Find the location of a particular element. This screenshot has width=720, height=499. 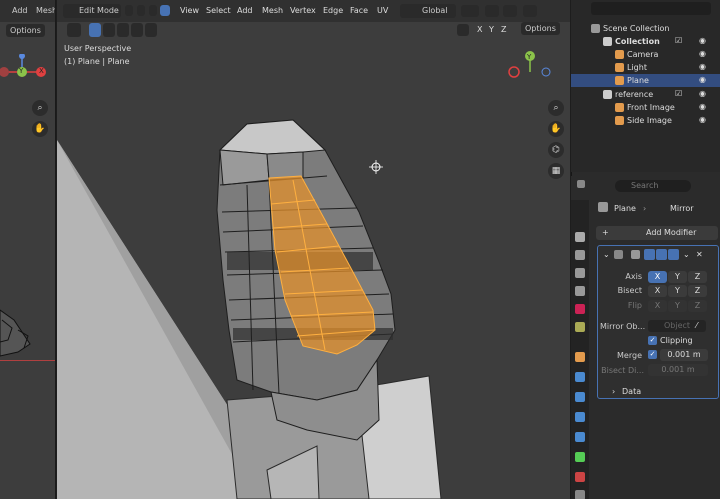

select-subtract-icon is located at coordinates (123, 30).